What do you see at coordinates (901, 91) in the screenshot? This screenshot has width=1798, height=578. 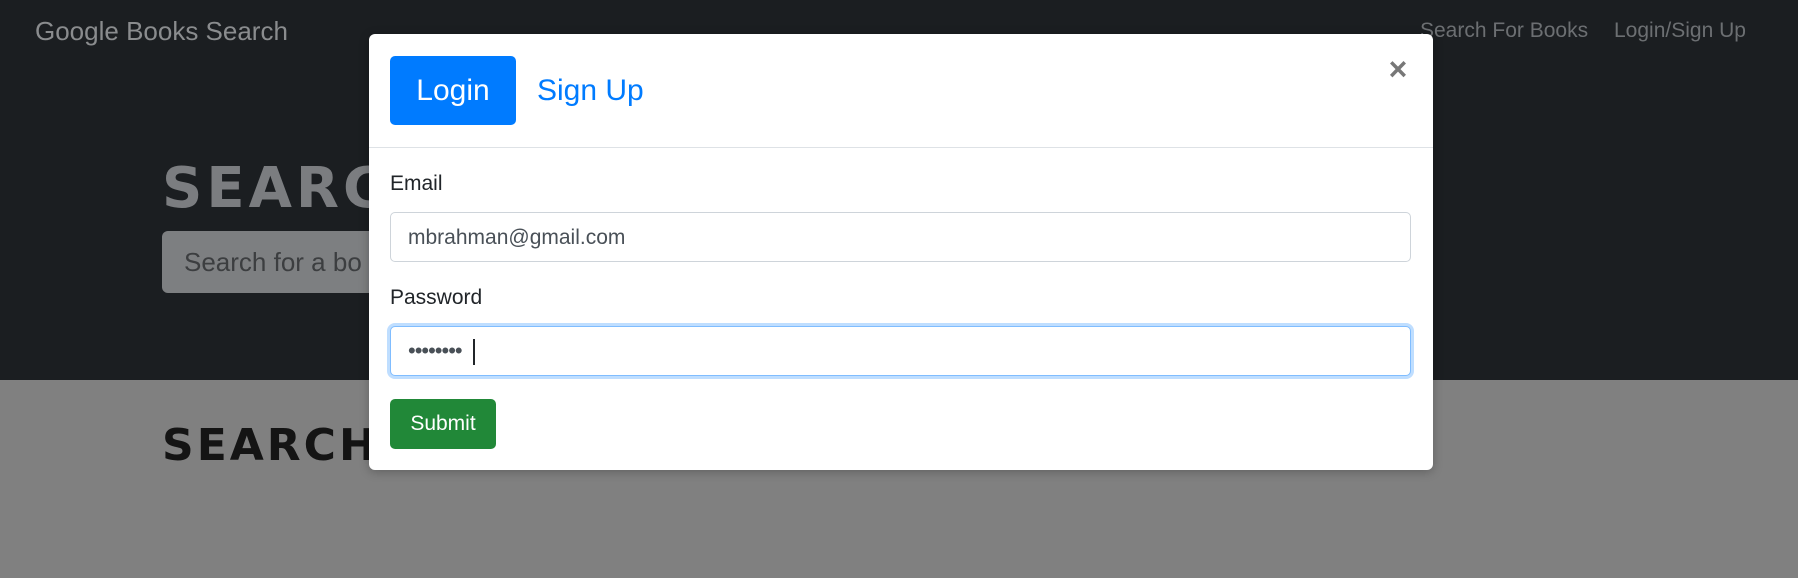 I see `modal-header: Login Sign Up ×` at bounding box center [901, 91].